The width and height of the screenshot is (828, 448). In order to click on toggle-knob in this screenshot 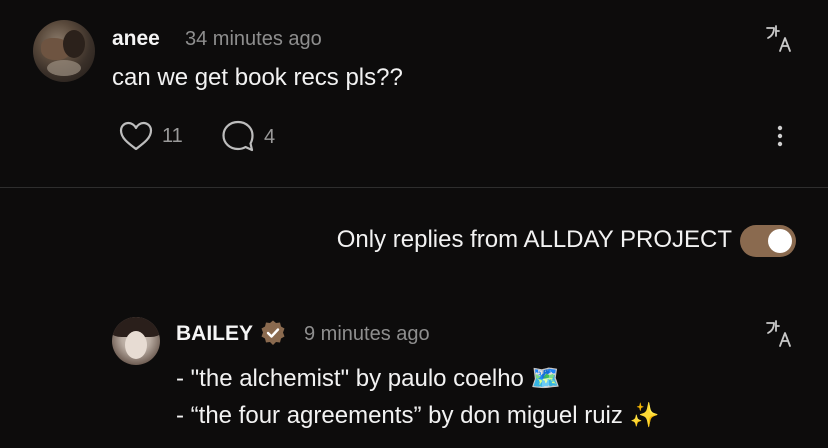, I will do `click(780, 241)`.